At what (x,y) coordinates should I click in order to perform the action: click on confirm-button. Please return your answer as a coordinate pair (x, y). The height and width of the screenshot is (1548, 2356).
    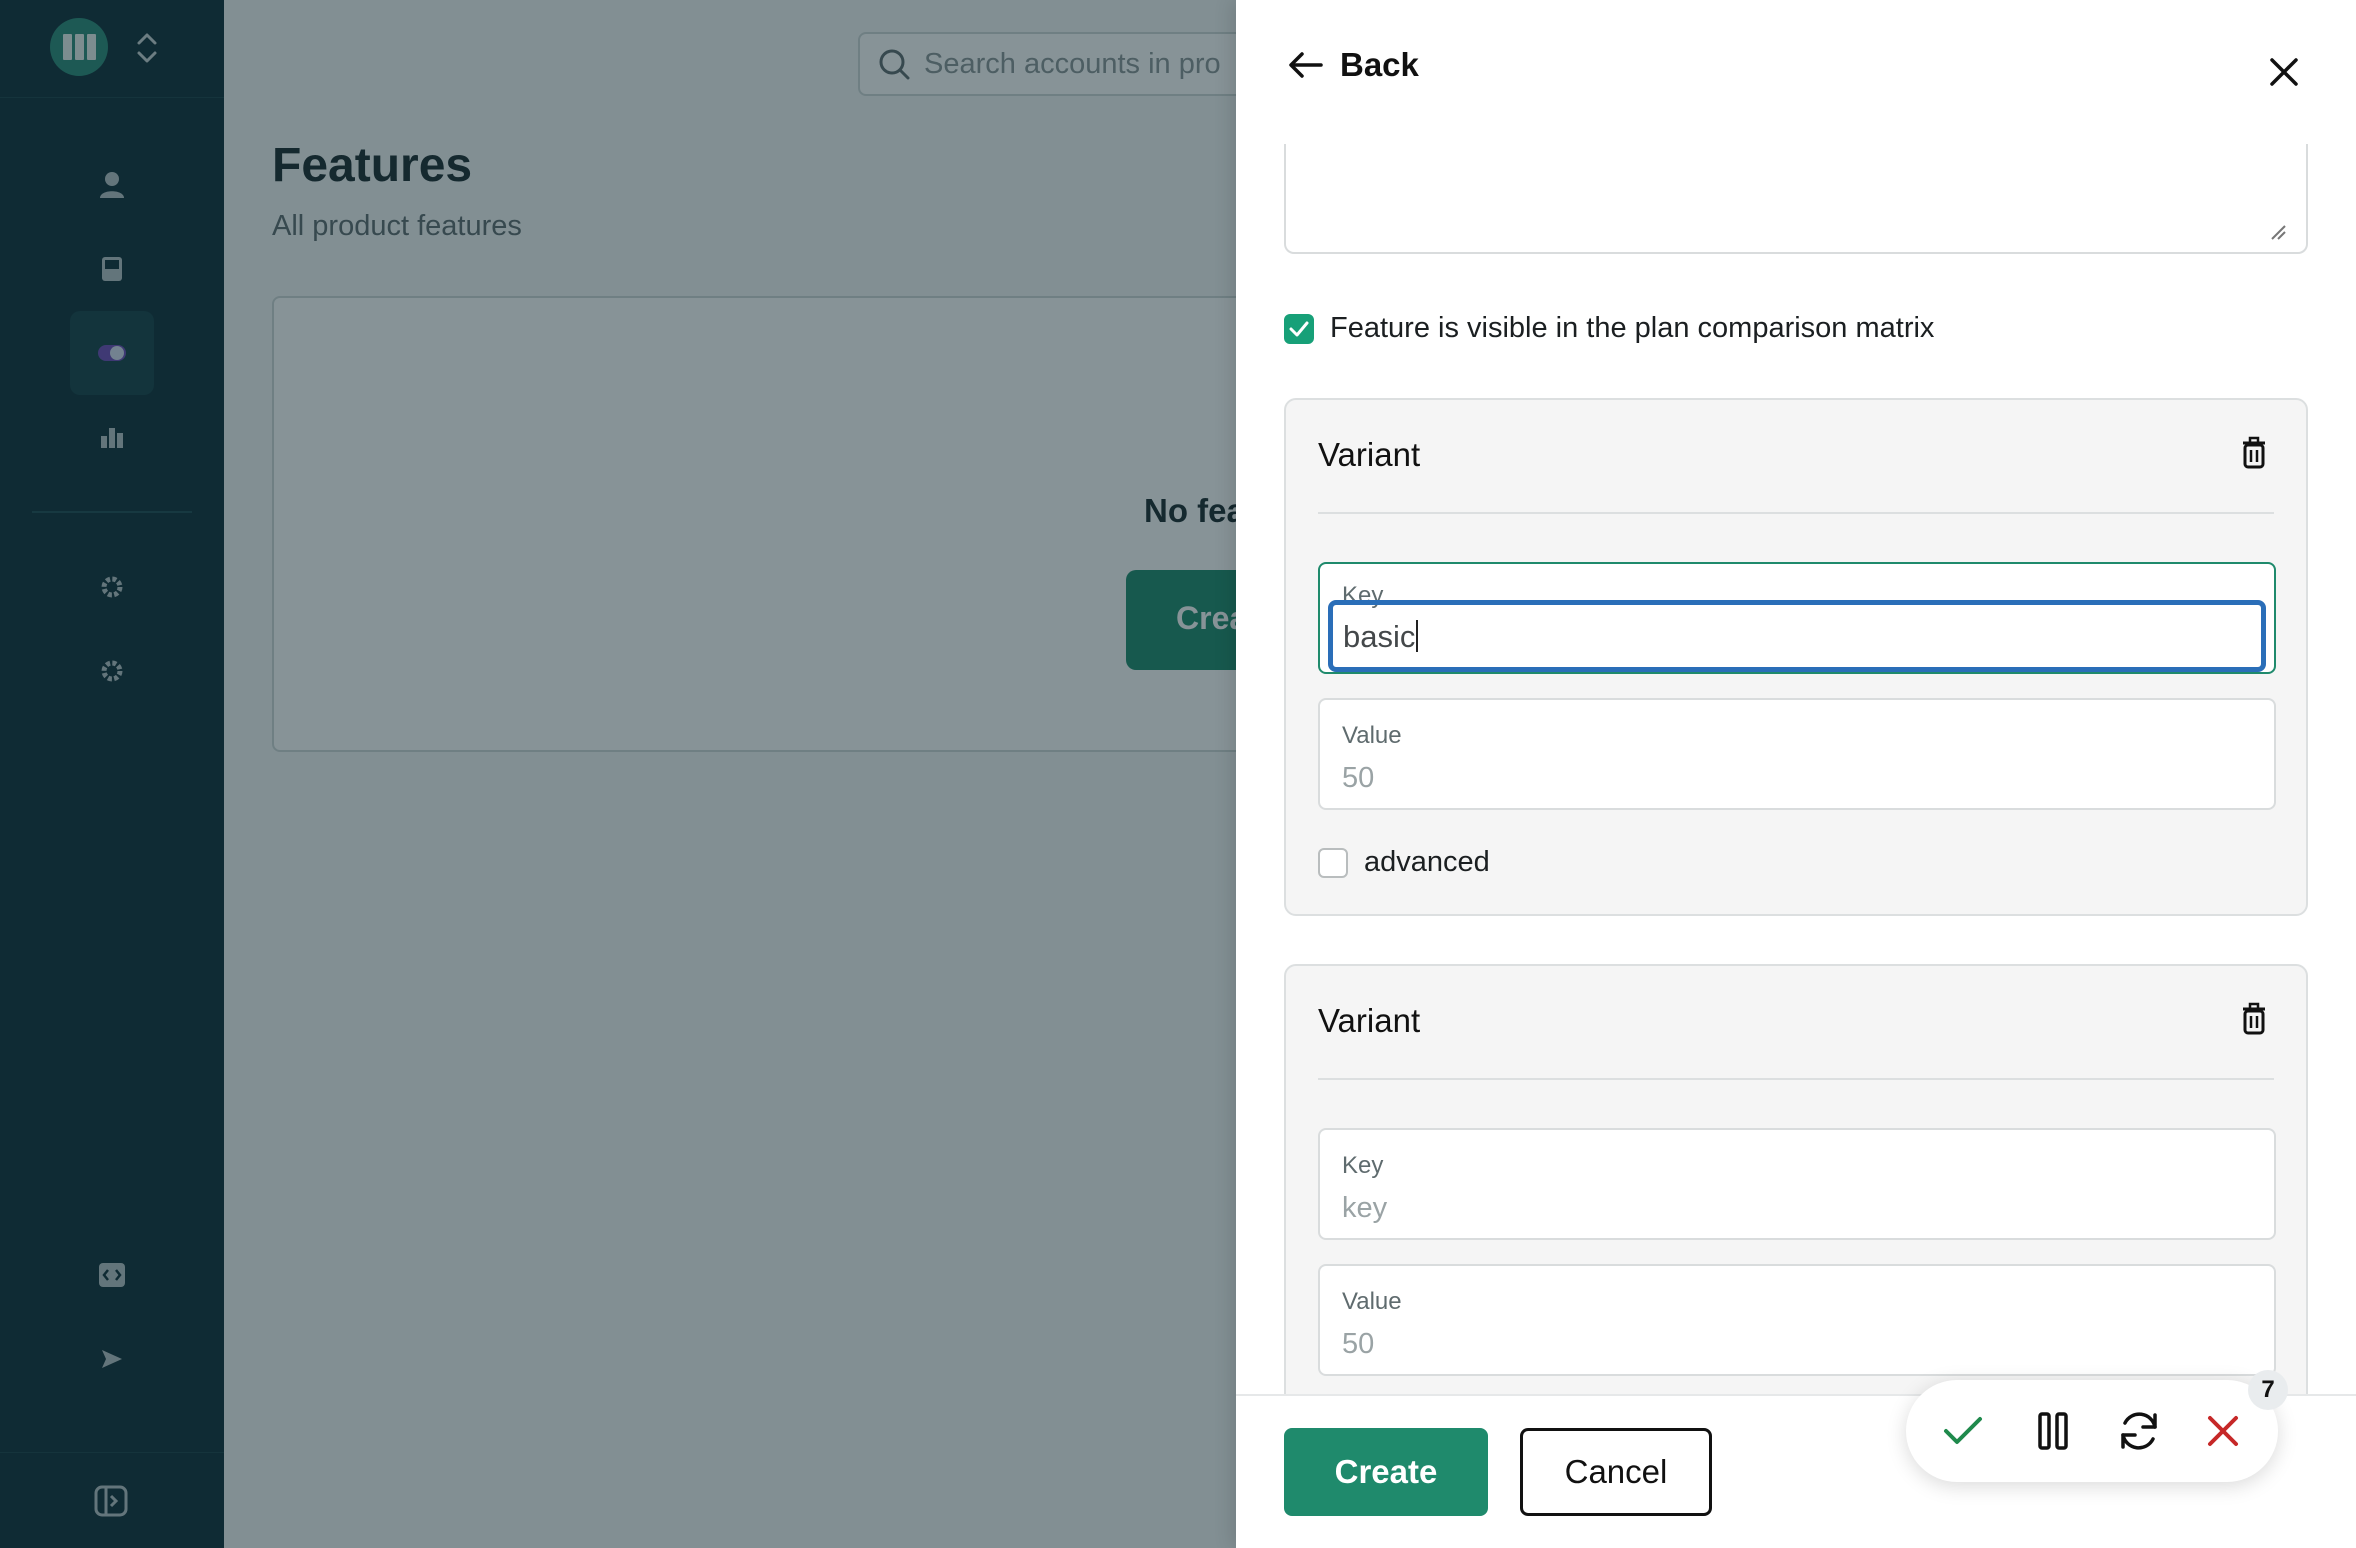
    Looking at the image, I should click on (1963, 1431).